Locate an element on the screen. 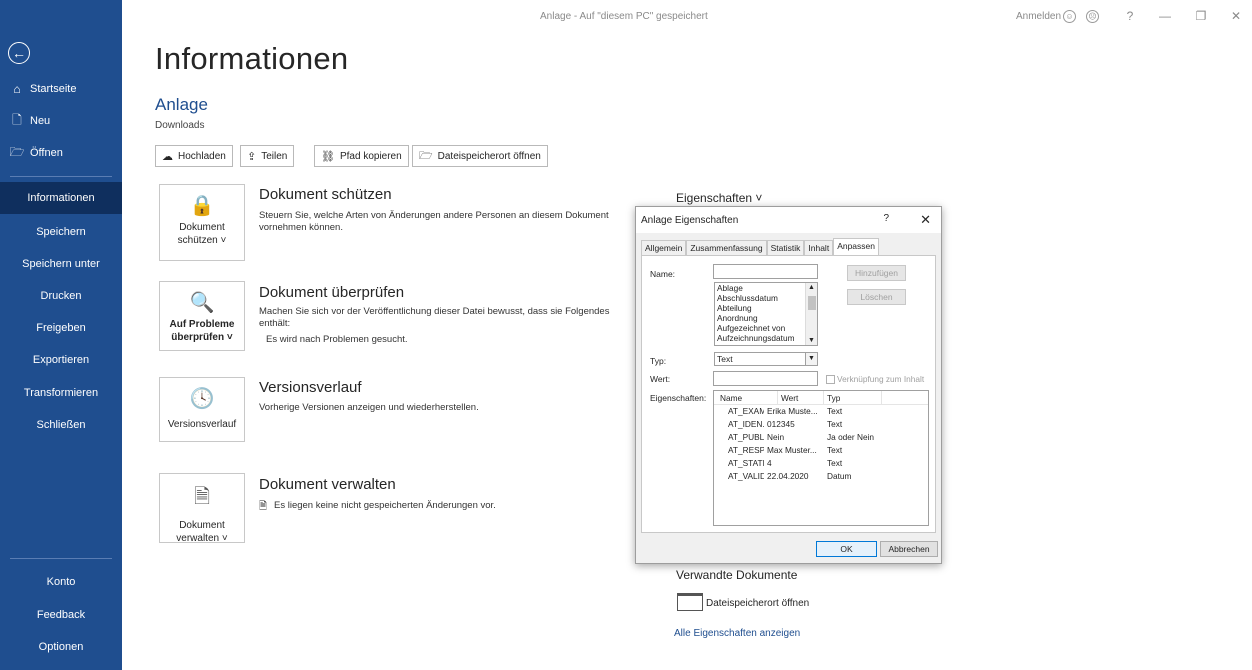  column-header-type: Typ is located at coordinates (853, 397).